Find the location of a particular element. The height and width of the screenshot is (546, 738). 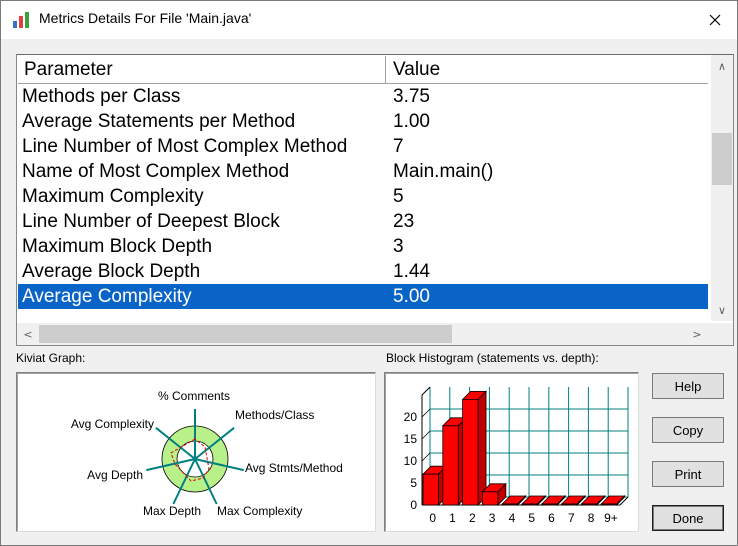

parameter-cell: Average Complexity is located at coordinates (107, 296).